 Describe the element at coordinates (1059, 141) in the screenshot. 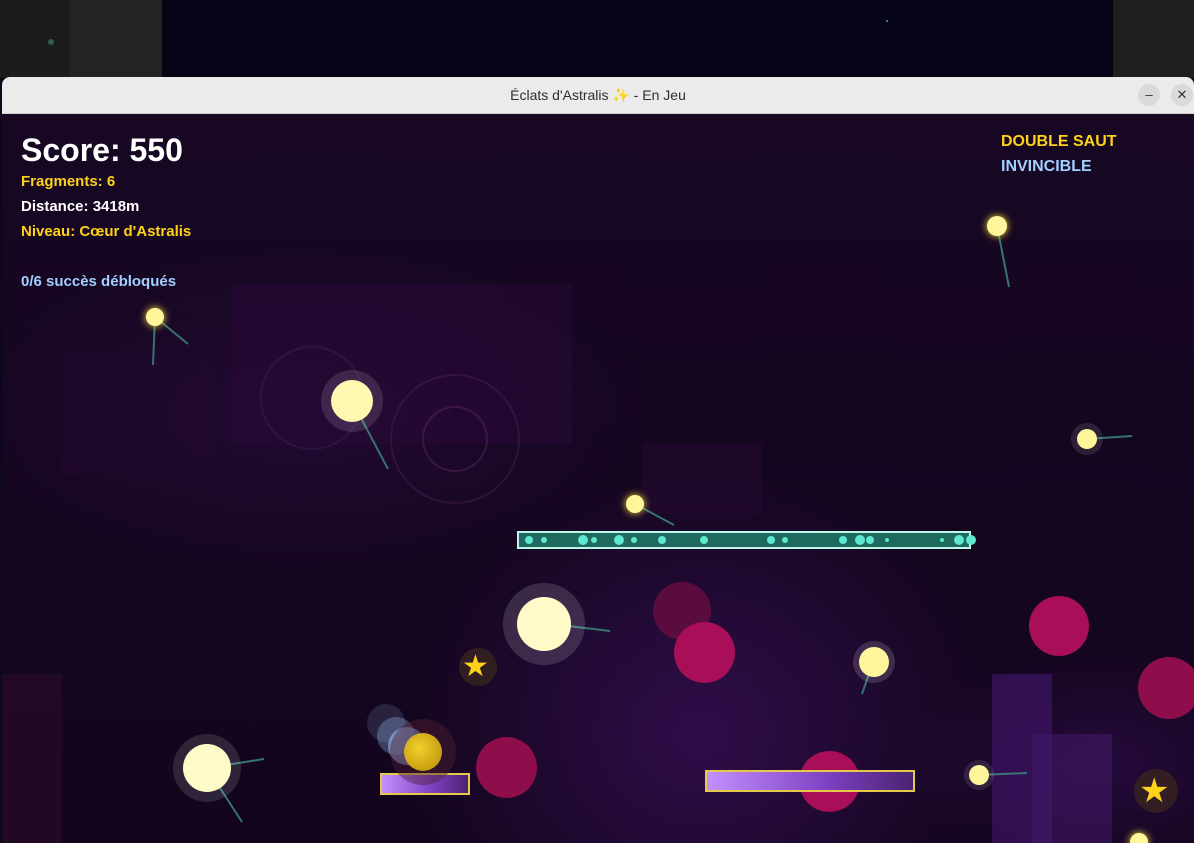

I see `powerup-double-jump: DOUBLE SAUT` at that location.